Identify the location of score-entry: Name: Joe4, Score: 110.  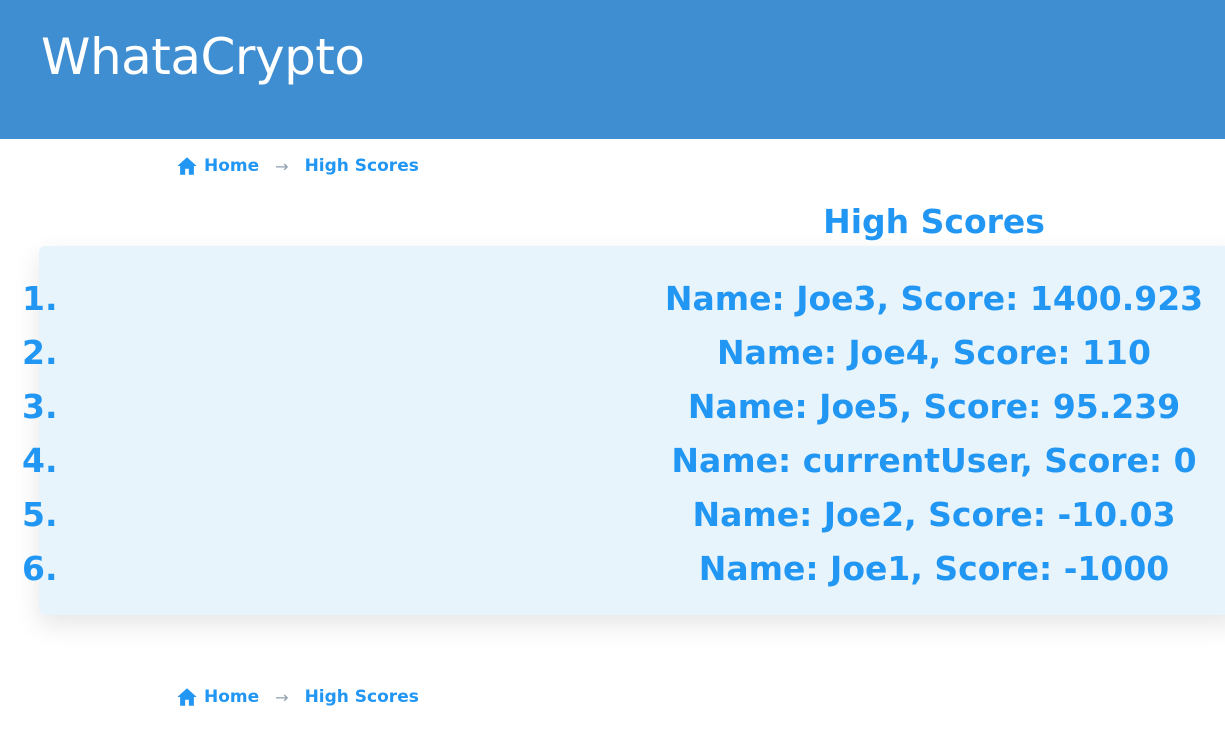
(934, 352).